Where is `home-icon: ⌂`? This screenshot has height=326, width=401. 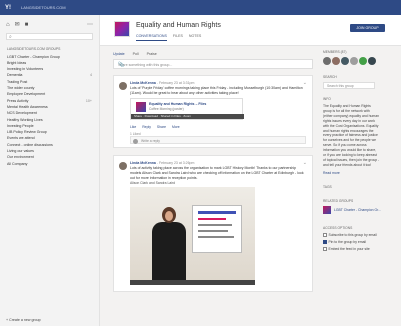
home-icon: ⌂ is located at coordinates (8, 25).